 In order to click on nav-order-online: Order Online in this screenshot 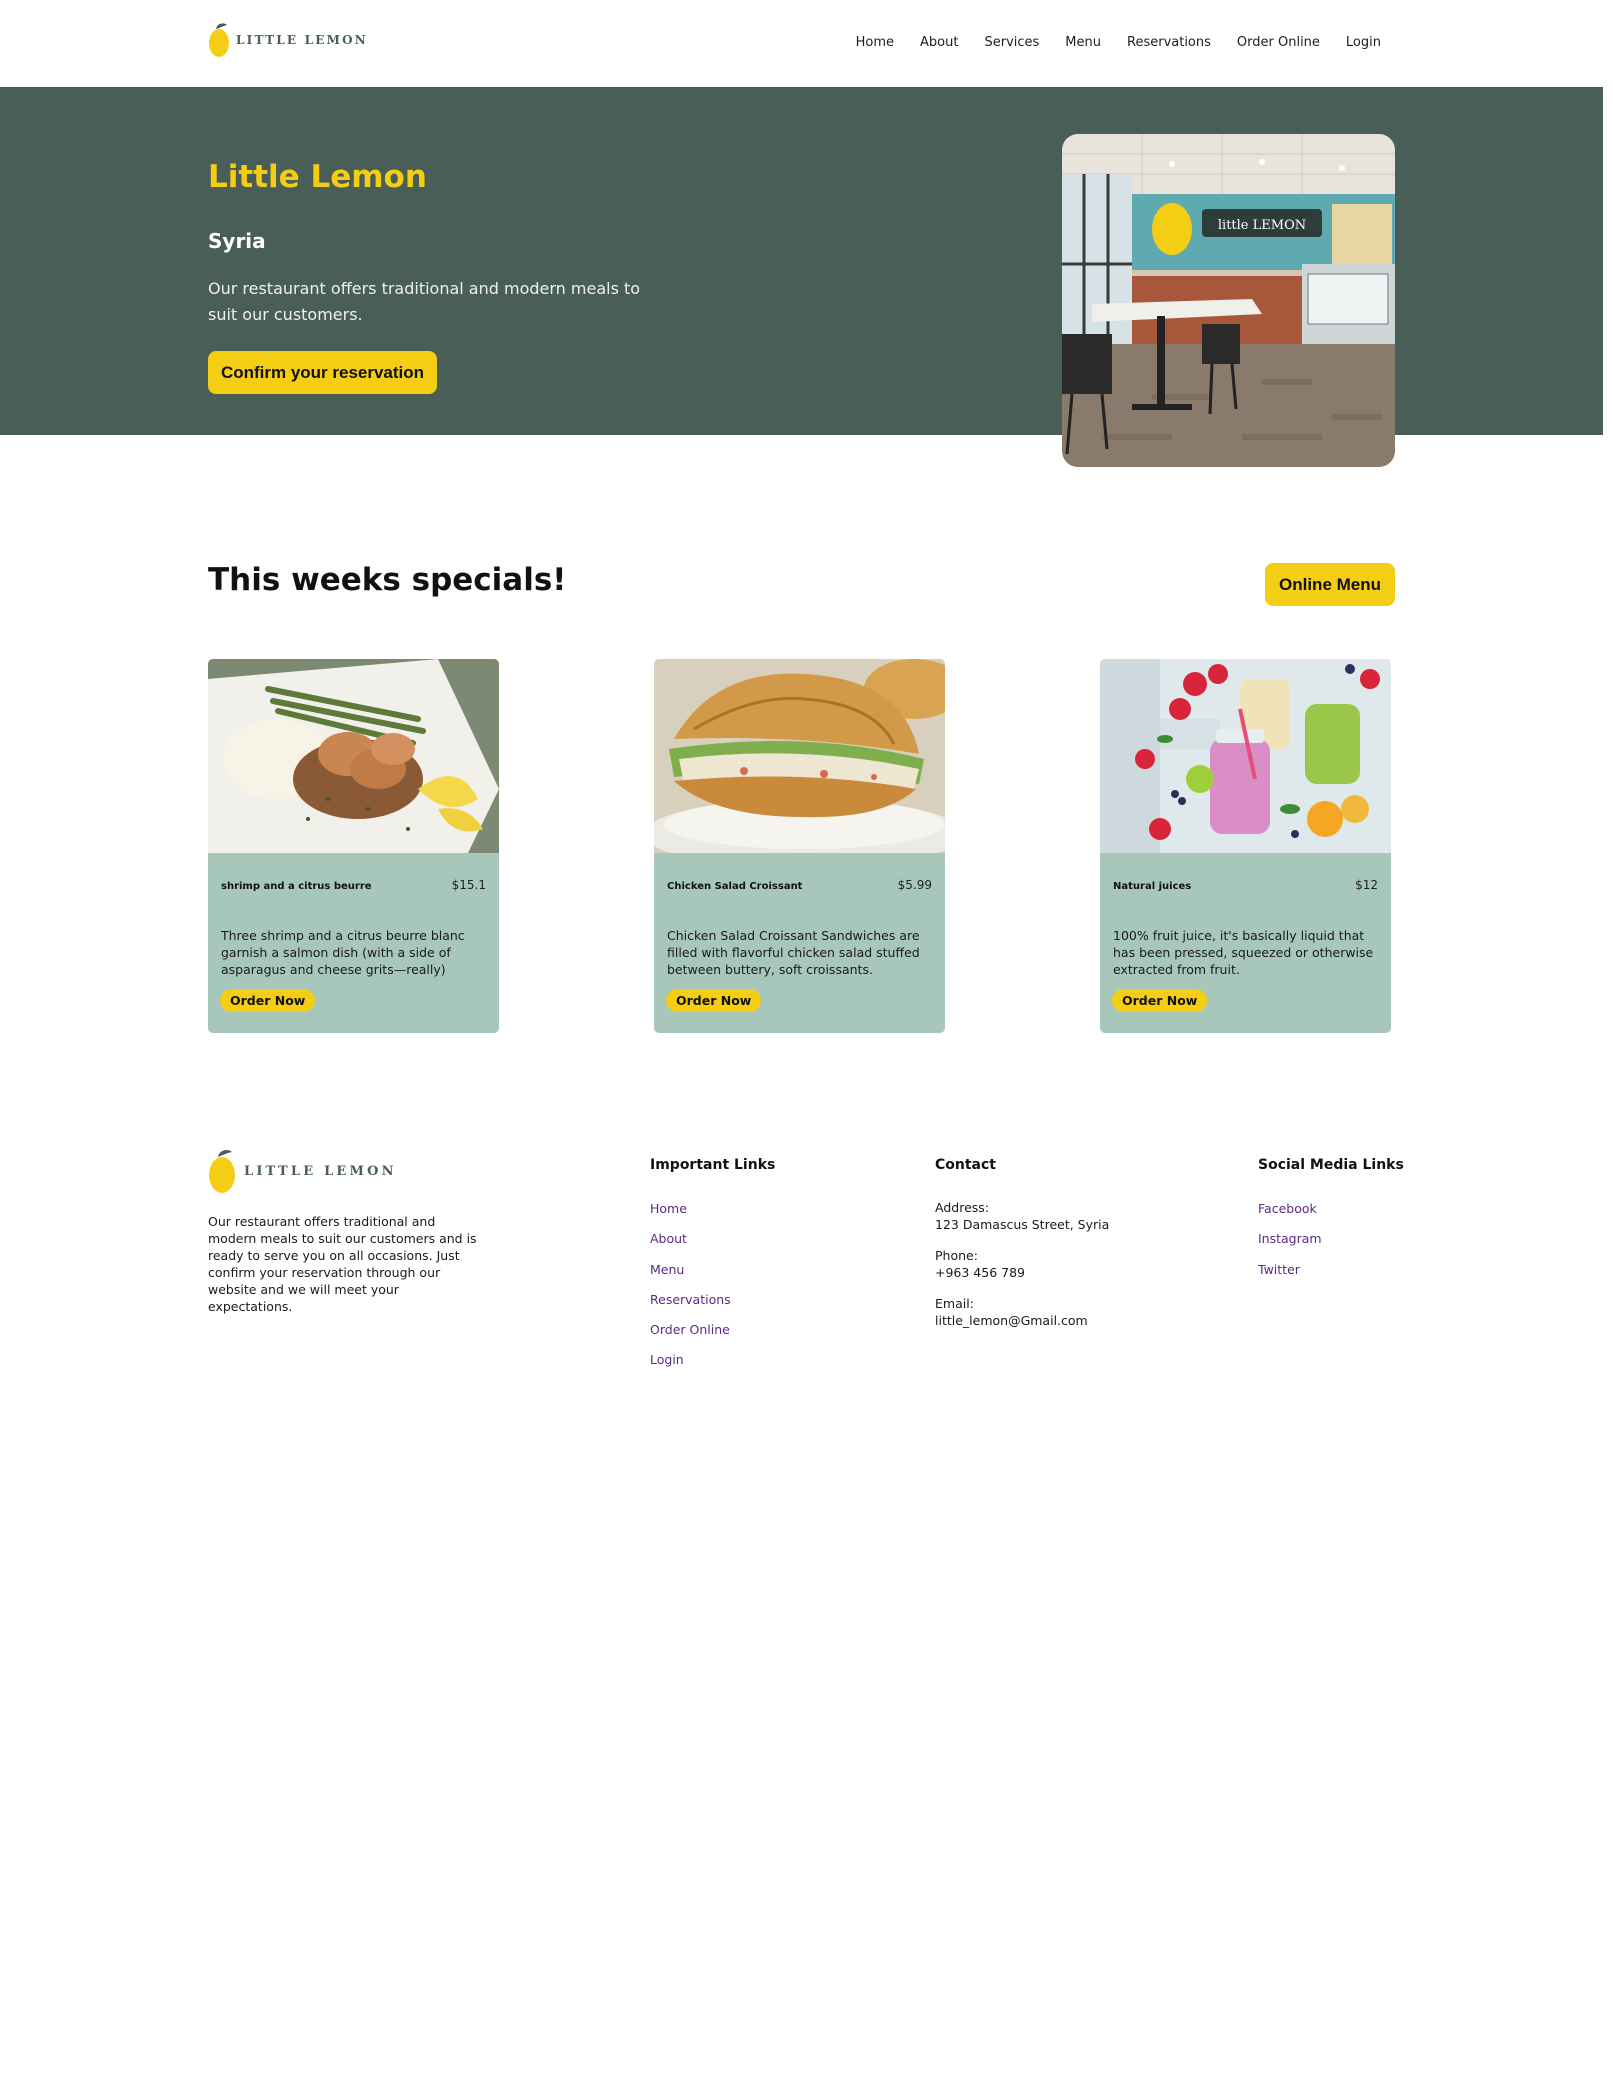, I will do `click(1278, 42)`.